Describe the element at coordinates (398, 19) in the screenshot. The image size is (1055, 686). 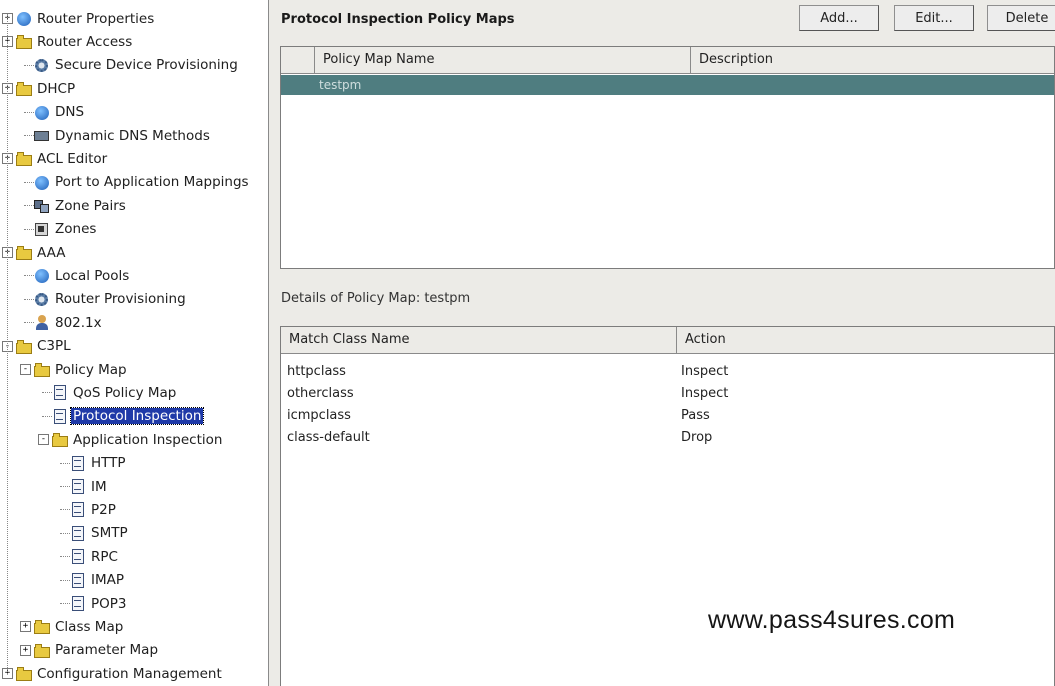
I see `policy-maps-title: Protocol Inspection Policy Maps` at that location.